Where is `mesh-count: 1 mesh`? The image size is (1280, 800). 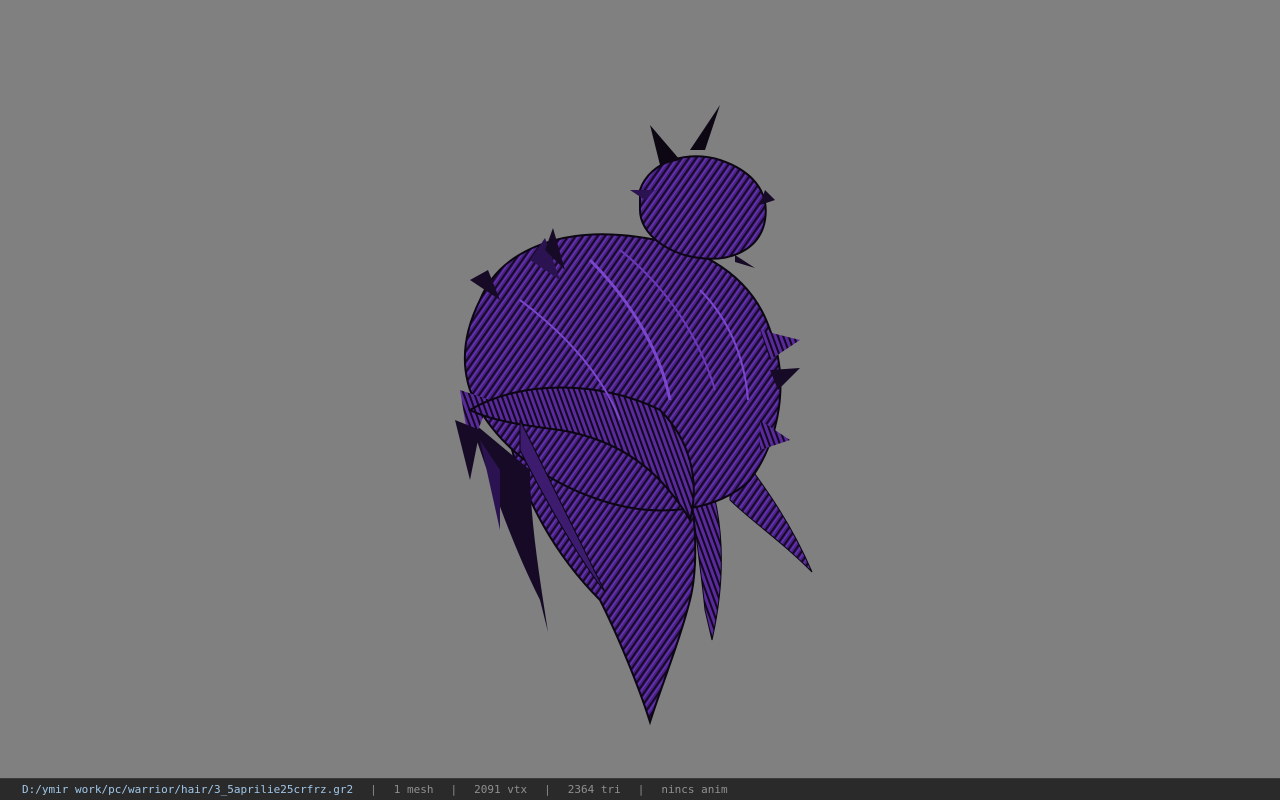
mesh-count: 1 mesh is located at coordinates (413, 789).